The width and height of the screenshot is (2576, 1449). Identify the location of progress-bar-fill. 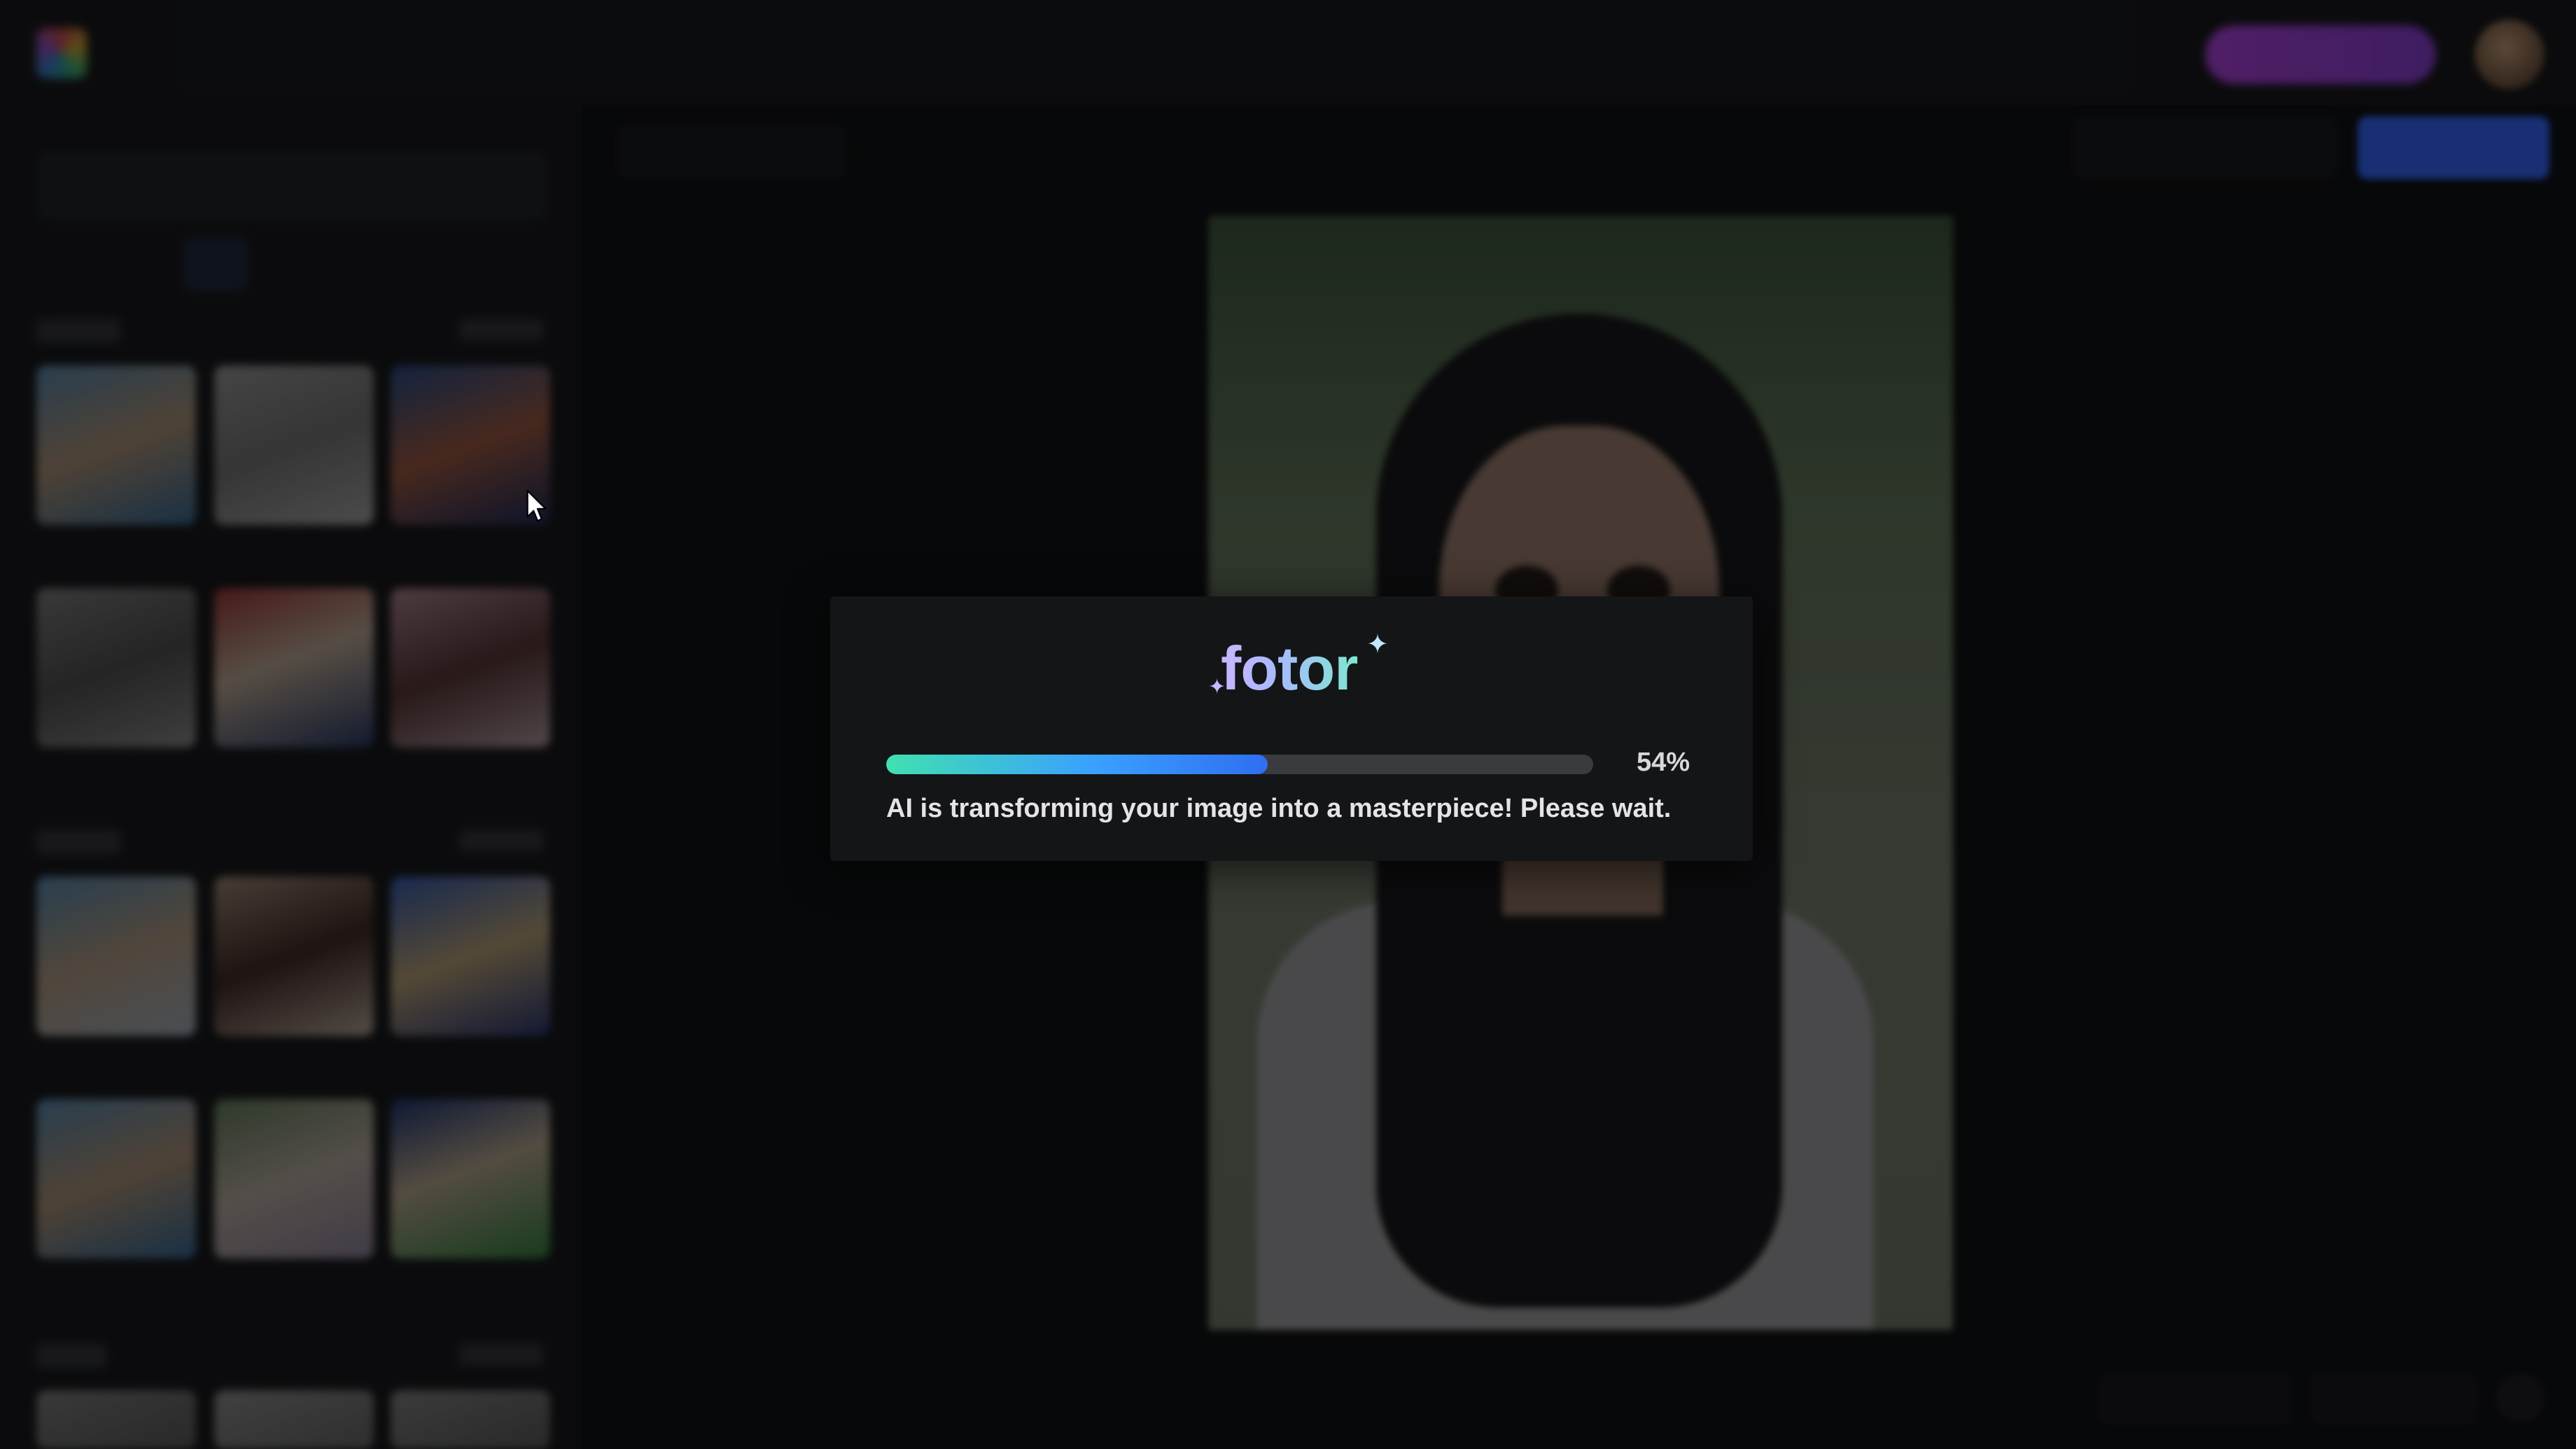
(1077, 764).